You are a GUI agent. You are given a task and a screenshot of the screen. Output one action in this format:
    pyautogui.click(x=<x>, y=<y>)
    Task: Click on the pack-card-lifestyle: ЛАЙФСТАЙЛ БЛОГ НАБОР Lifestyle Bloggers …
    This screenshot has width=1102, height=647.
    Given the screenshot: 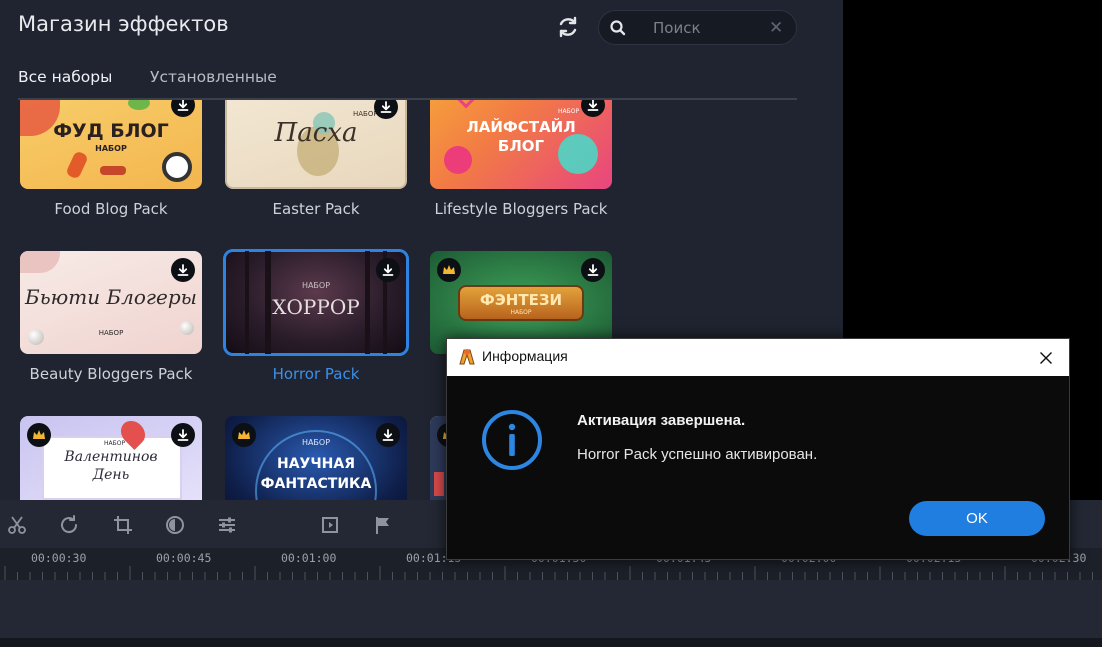 What is the action you would take?
    pyautogui.click(x=521, y=159)
    